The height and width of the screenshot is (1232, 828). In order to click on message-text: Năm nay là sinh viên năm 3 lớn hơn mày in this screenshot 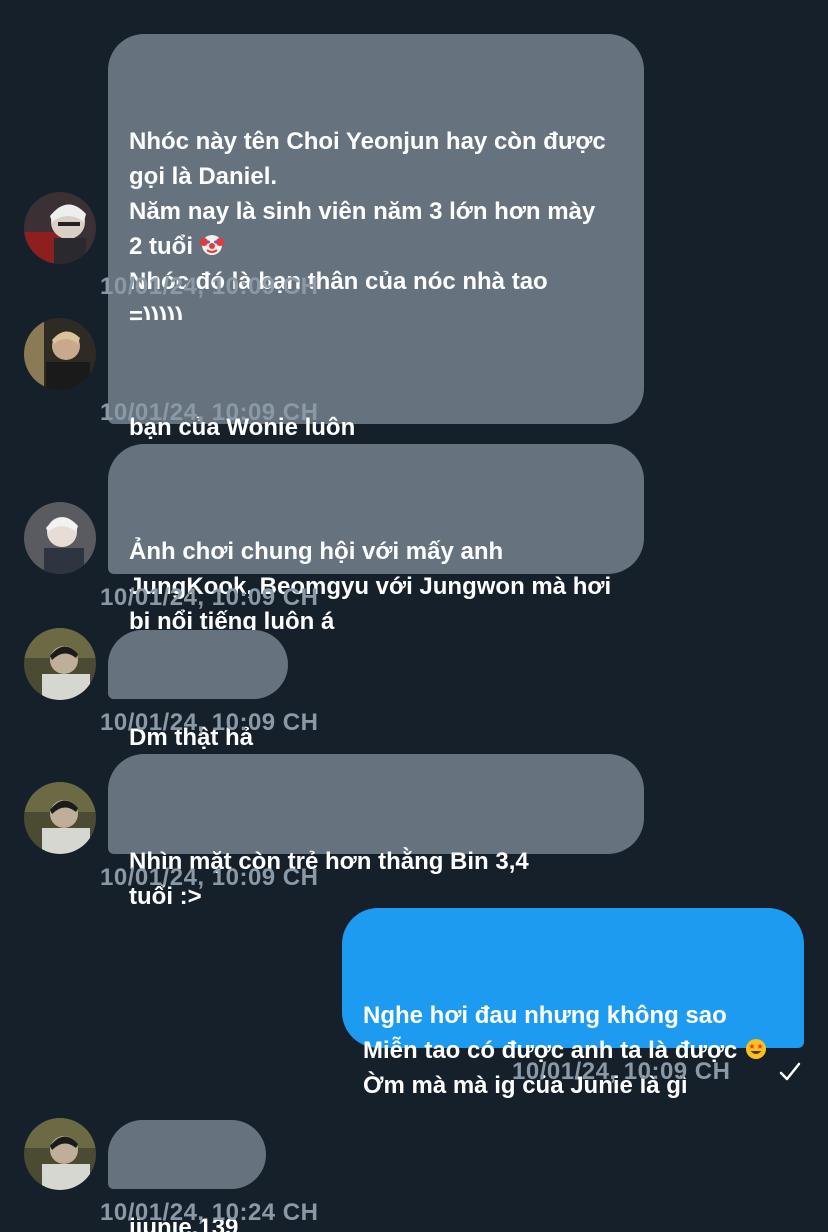, I will do `click(362, 211)`.